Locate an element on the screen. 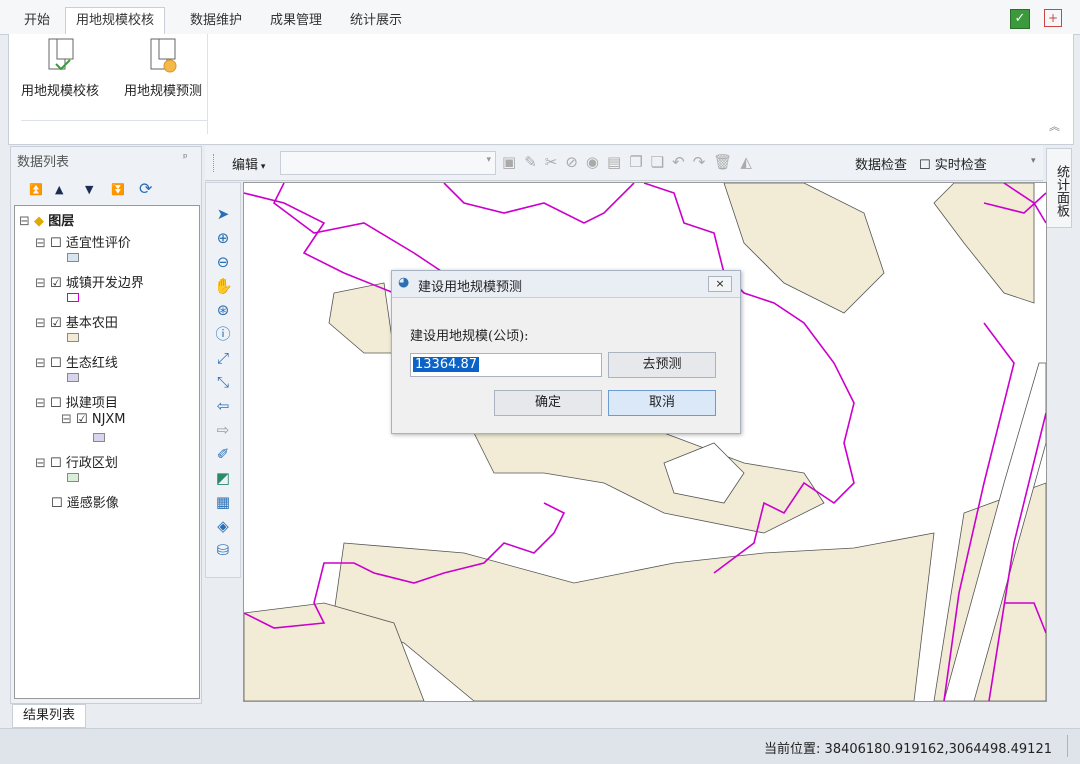 This screenshot has width=1080, height=764. layer-label: 行政区划 is located at coordinates (91, 463).